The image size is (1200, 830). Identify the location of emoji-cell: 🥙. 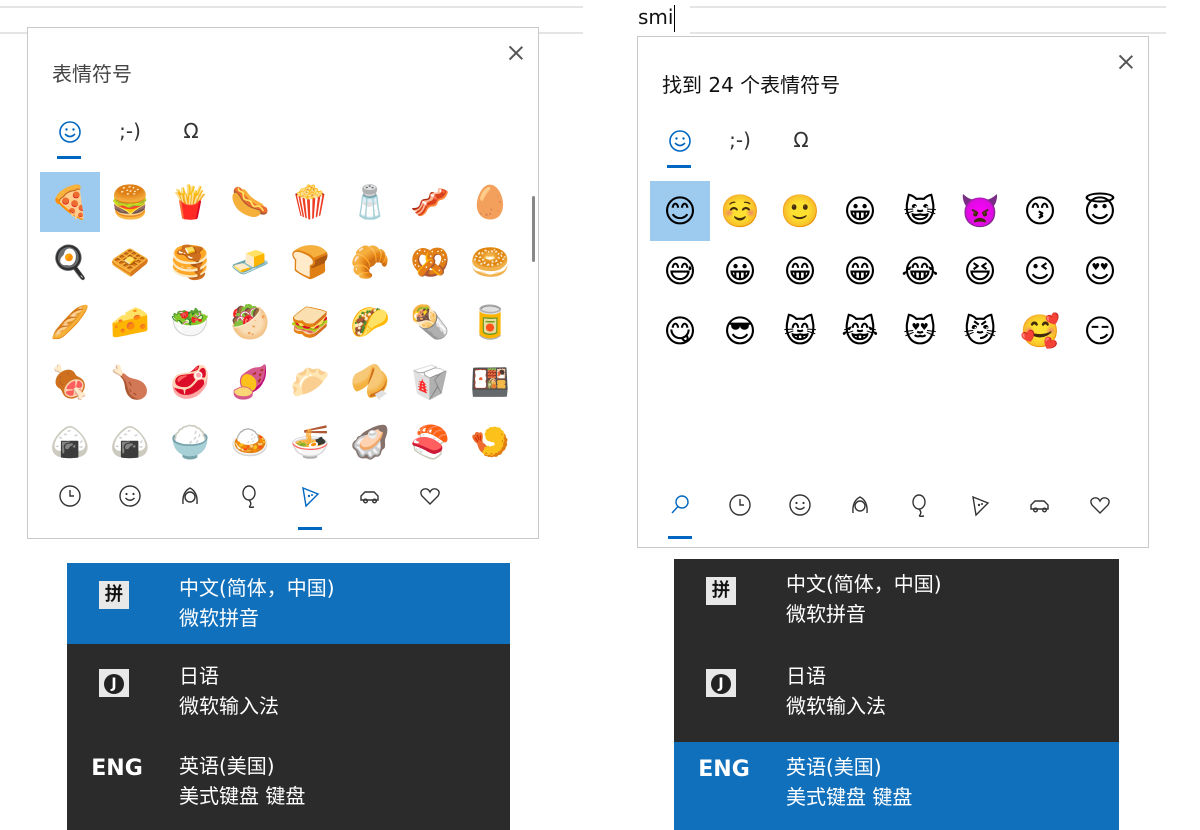
(250, 322).